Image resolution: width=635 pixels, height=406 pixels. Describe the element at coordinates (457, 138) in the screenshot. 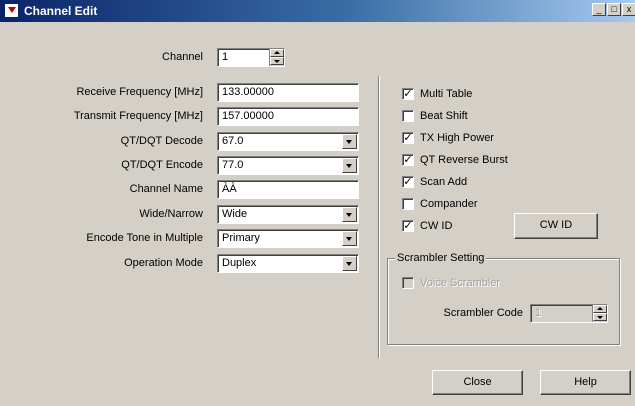

I see `tx-high-power-label: TX High Power` at that location.